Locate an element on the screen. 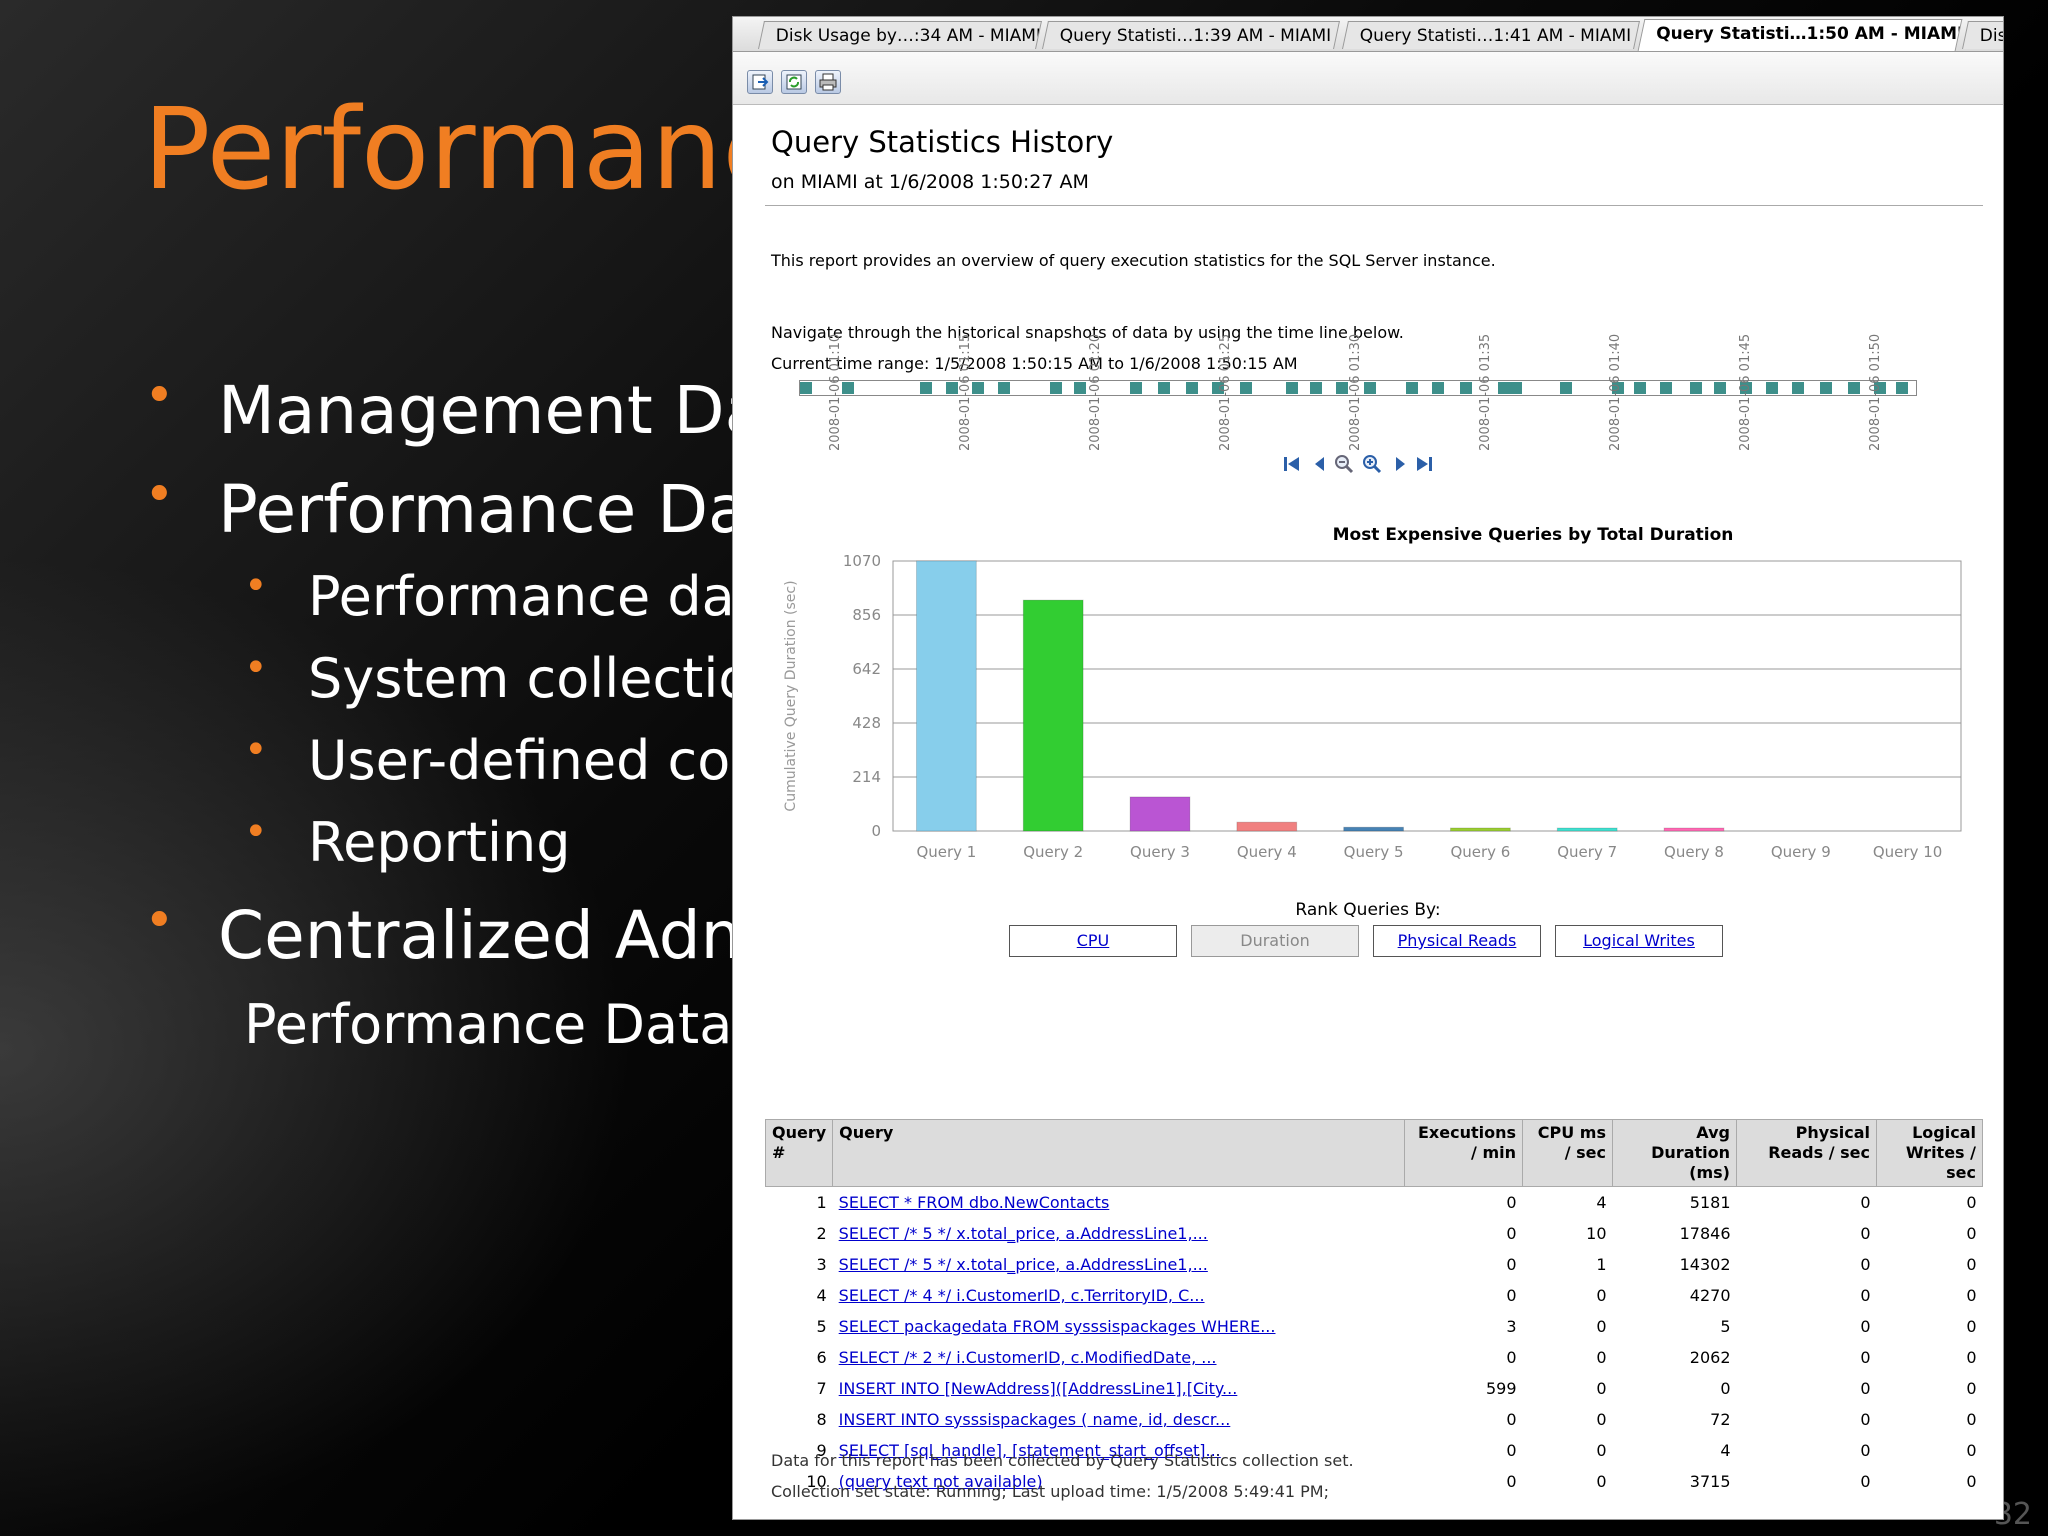  y-tick-label: 856 is located at coordinates (866, 615).